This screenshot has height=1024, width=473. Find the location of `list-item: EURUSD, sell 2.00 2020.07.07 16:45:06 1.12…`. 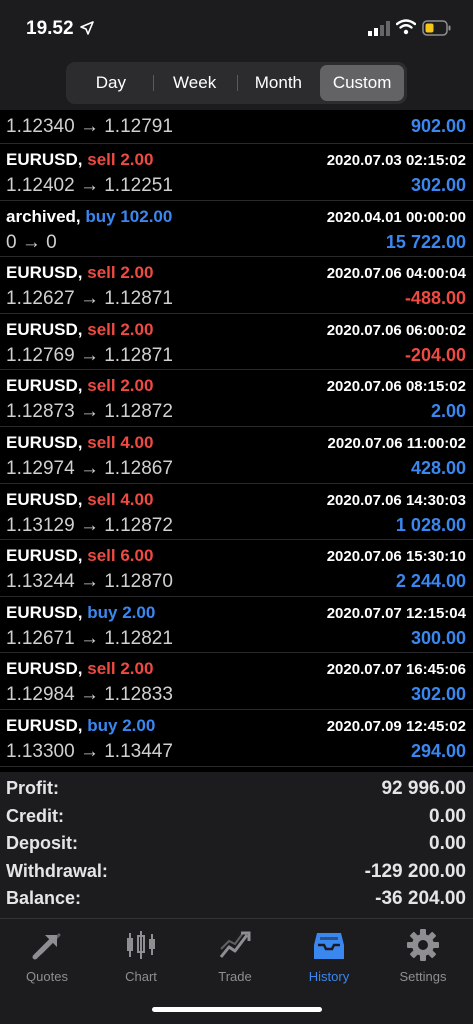

list-item: EURUSD, sell 2.00 2020.07.07 16:45:06 1.12… is located at coordinates (236, 681).